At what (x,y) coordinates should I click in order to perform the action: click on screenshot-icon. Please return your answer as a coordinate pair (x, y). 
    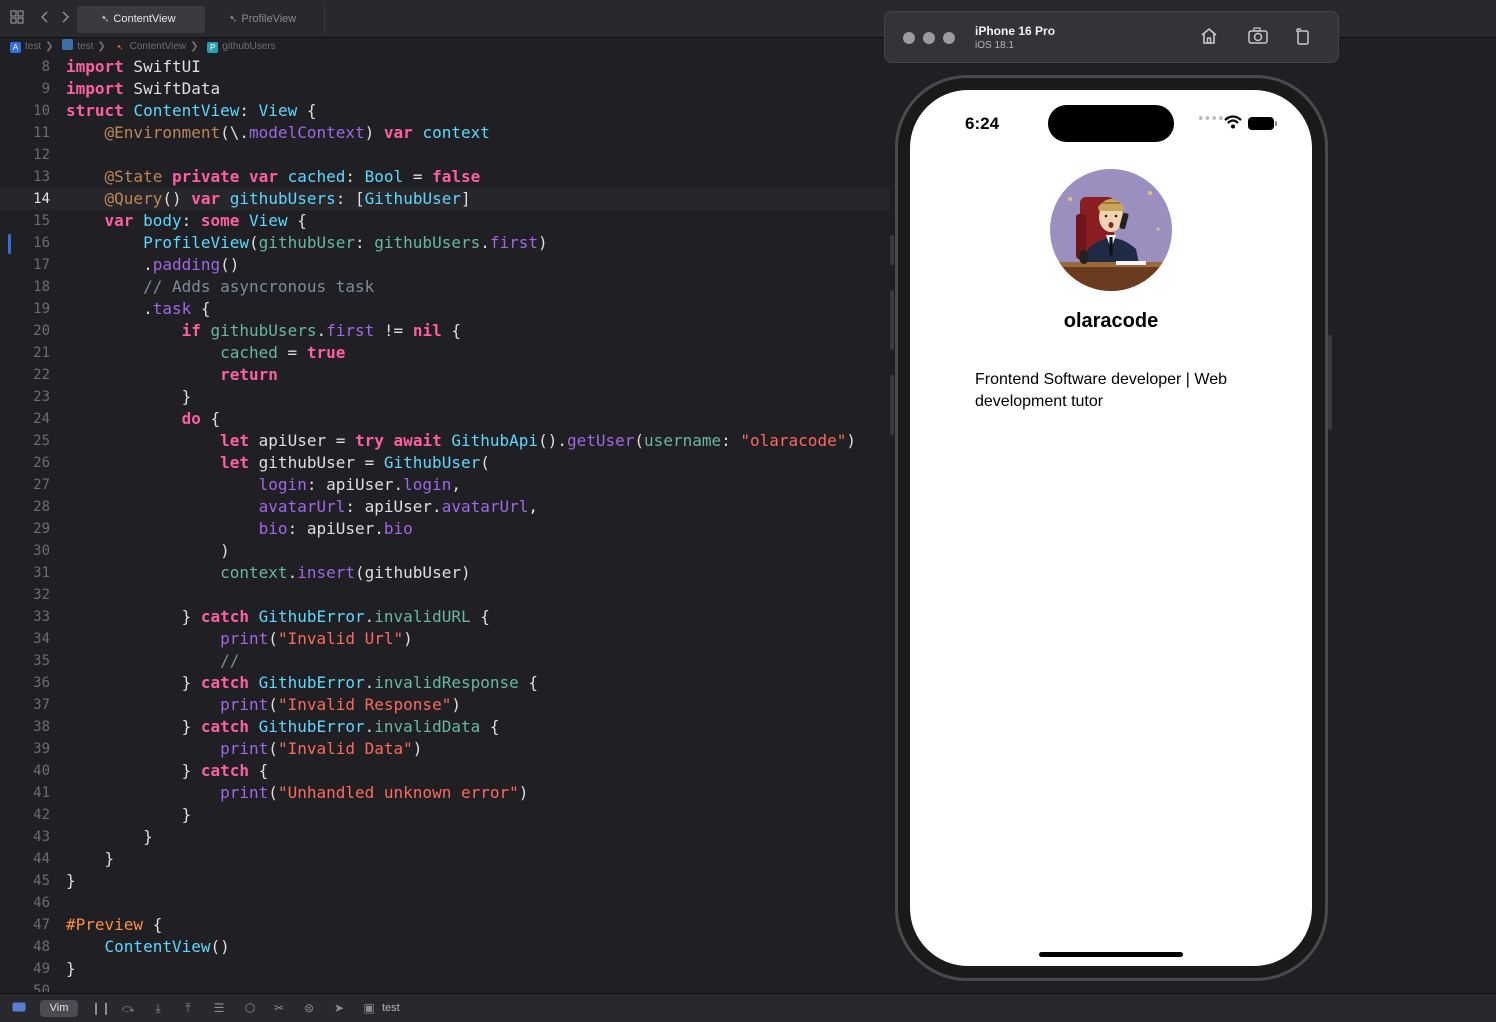
    Looking at the image, I should click on (1258, 38).